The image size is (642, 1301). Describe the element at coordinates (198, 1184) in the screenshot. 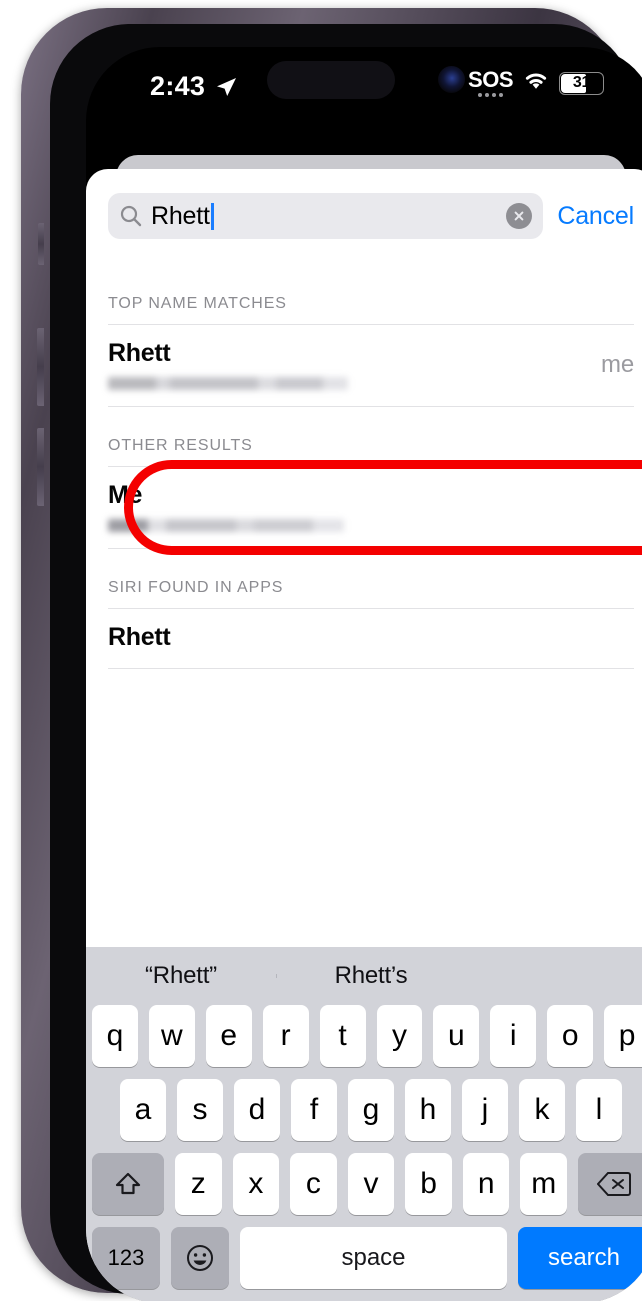

I see `key-z: z` at that location.